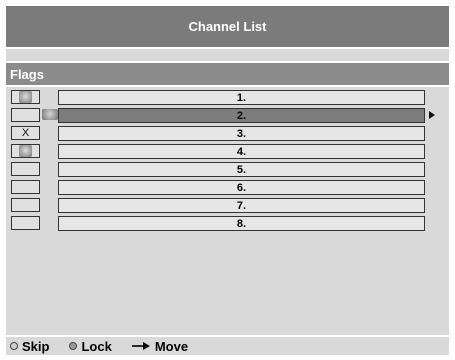  I want to click on legend-lock: Lock, so click(90, 346).